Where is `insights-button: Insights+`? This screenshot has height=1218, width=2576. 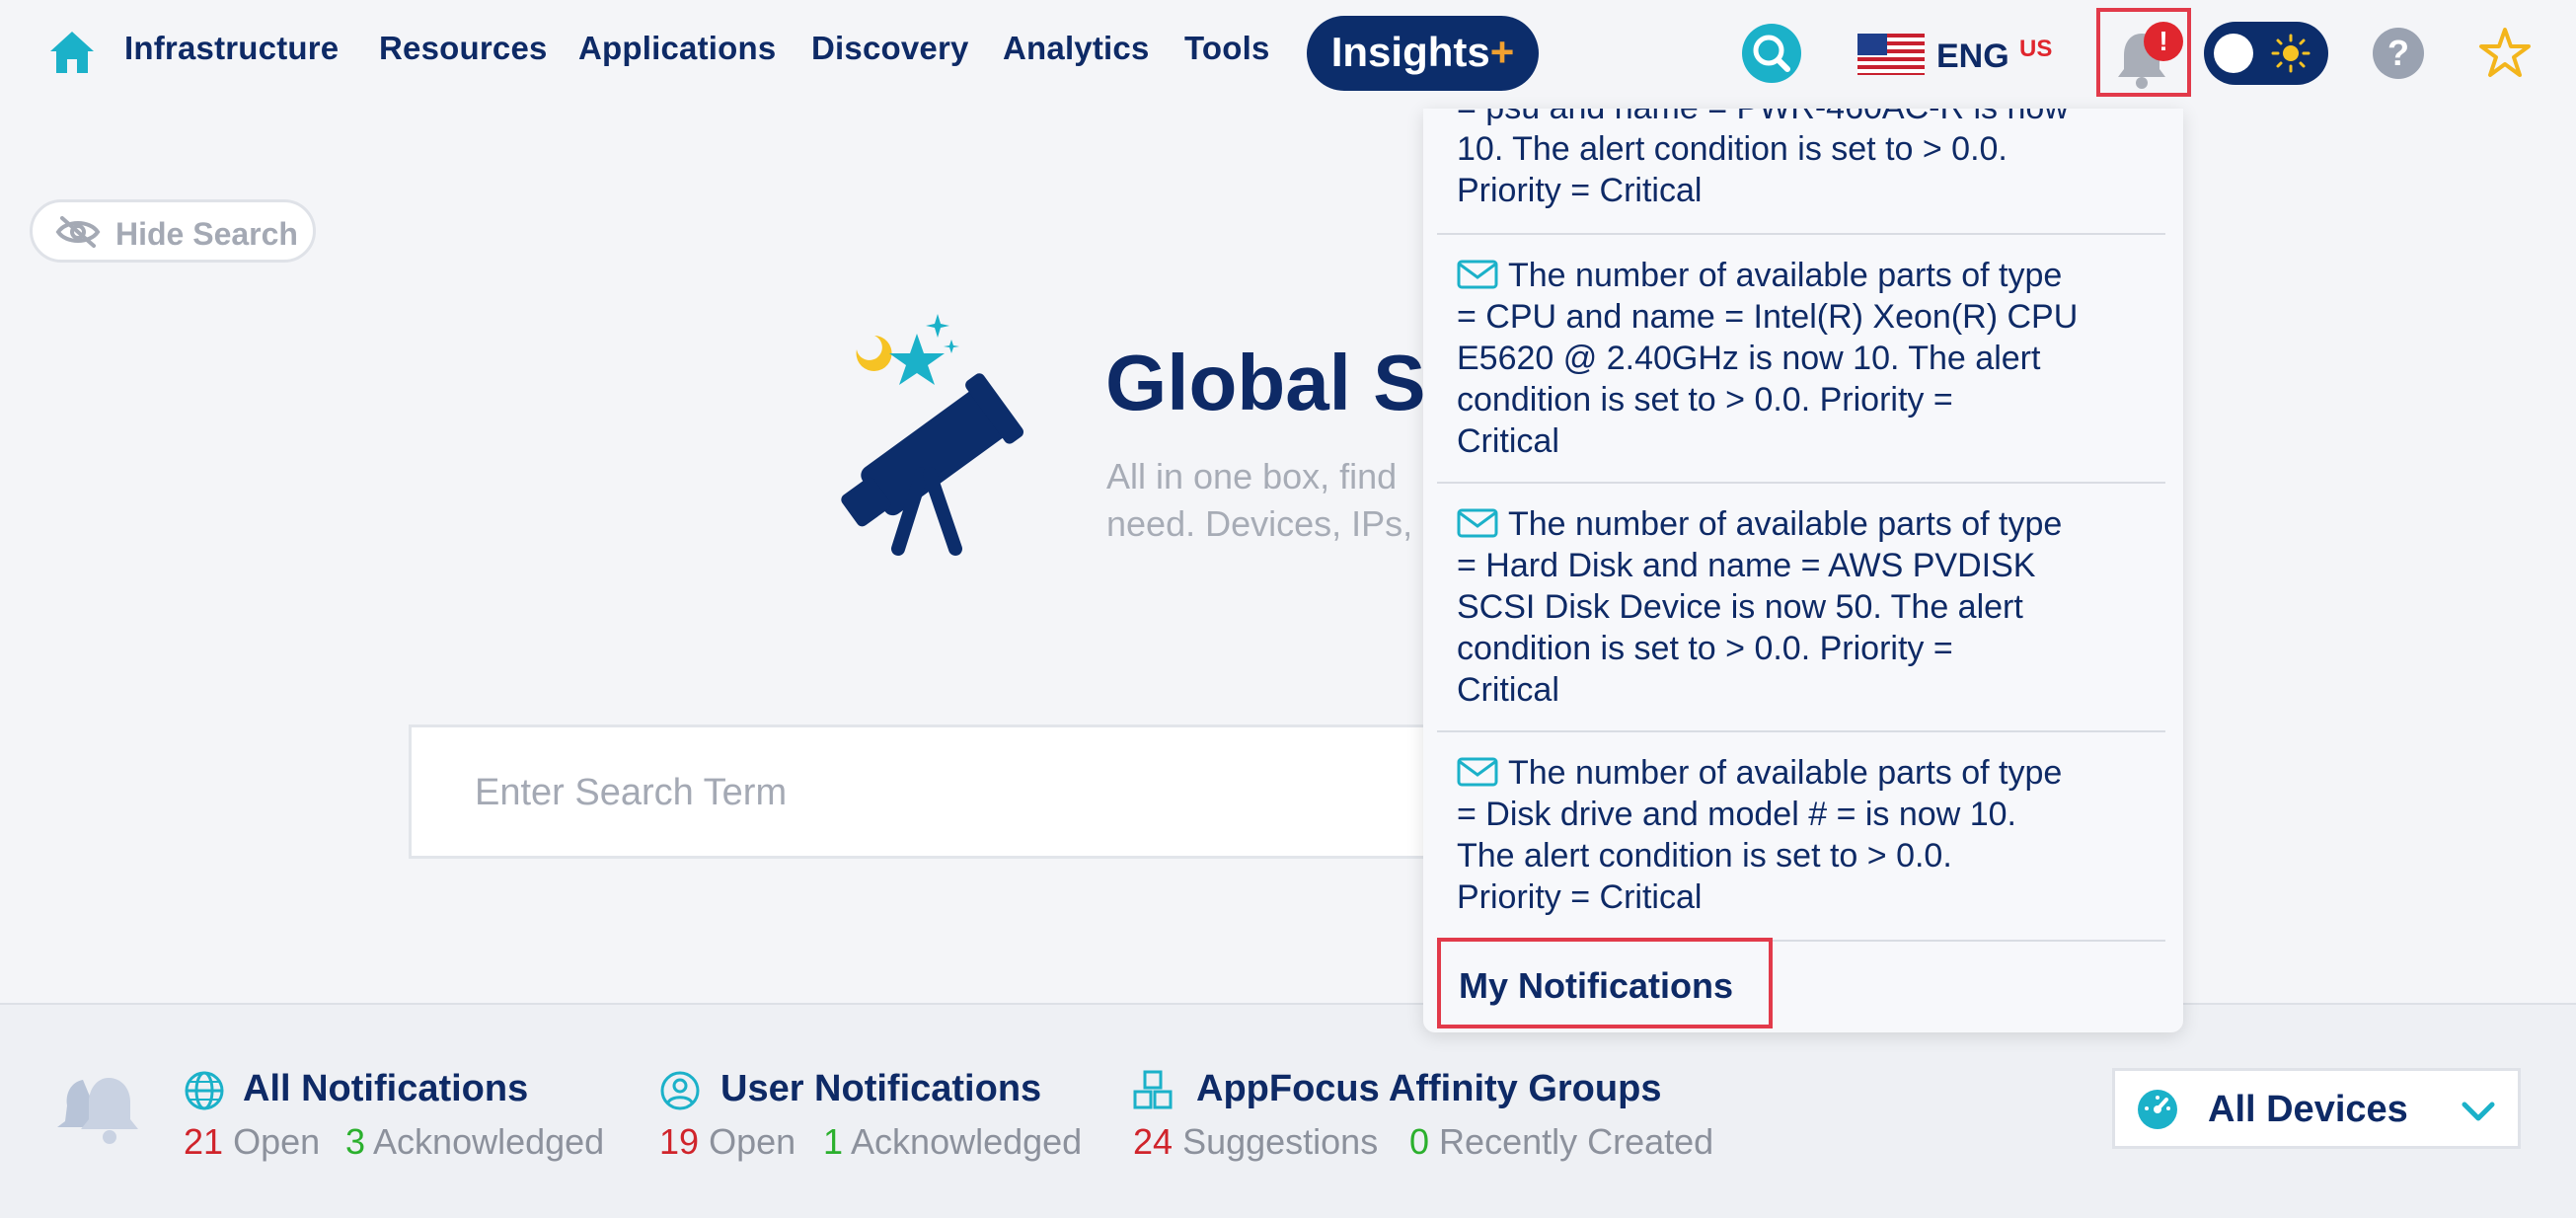 insights-button: Insights+ is located at coordinates (1423, 53).